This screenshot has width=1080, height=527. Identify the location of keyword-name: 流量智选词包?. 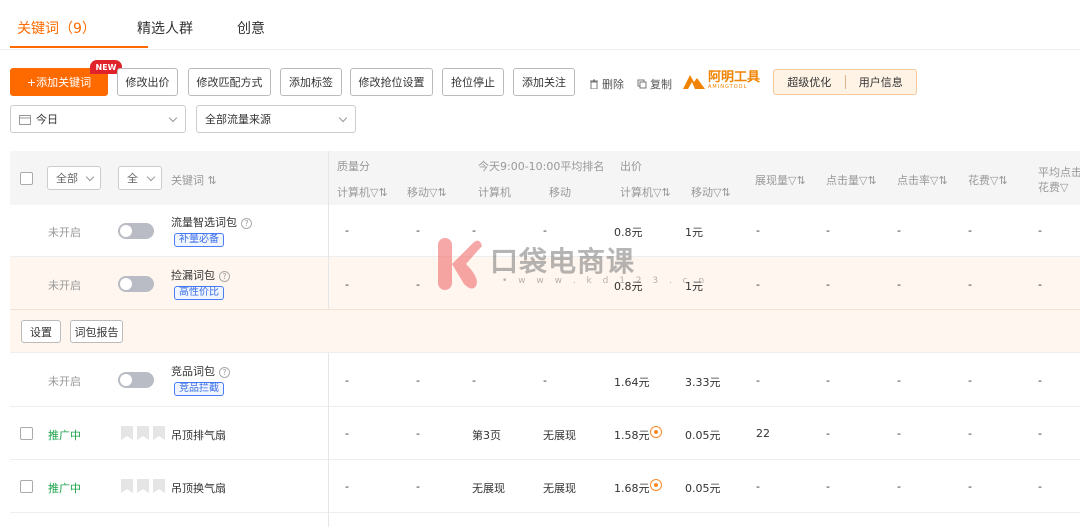
(211, 222).